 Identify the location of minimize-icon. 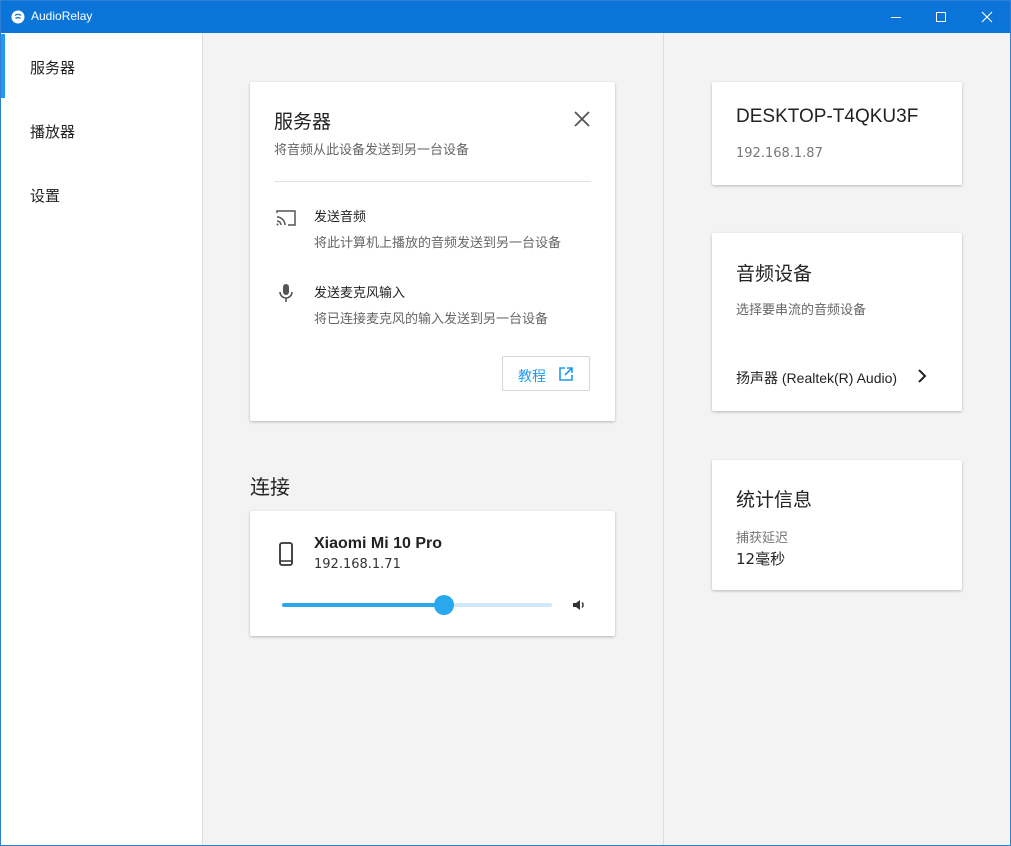
(896, 17).